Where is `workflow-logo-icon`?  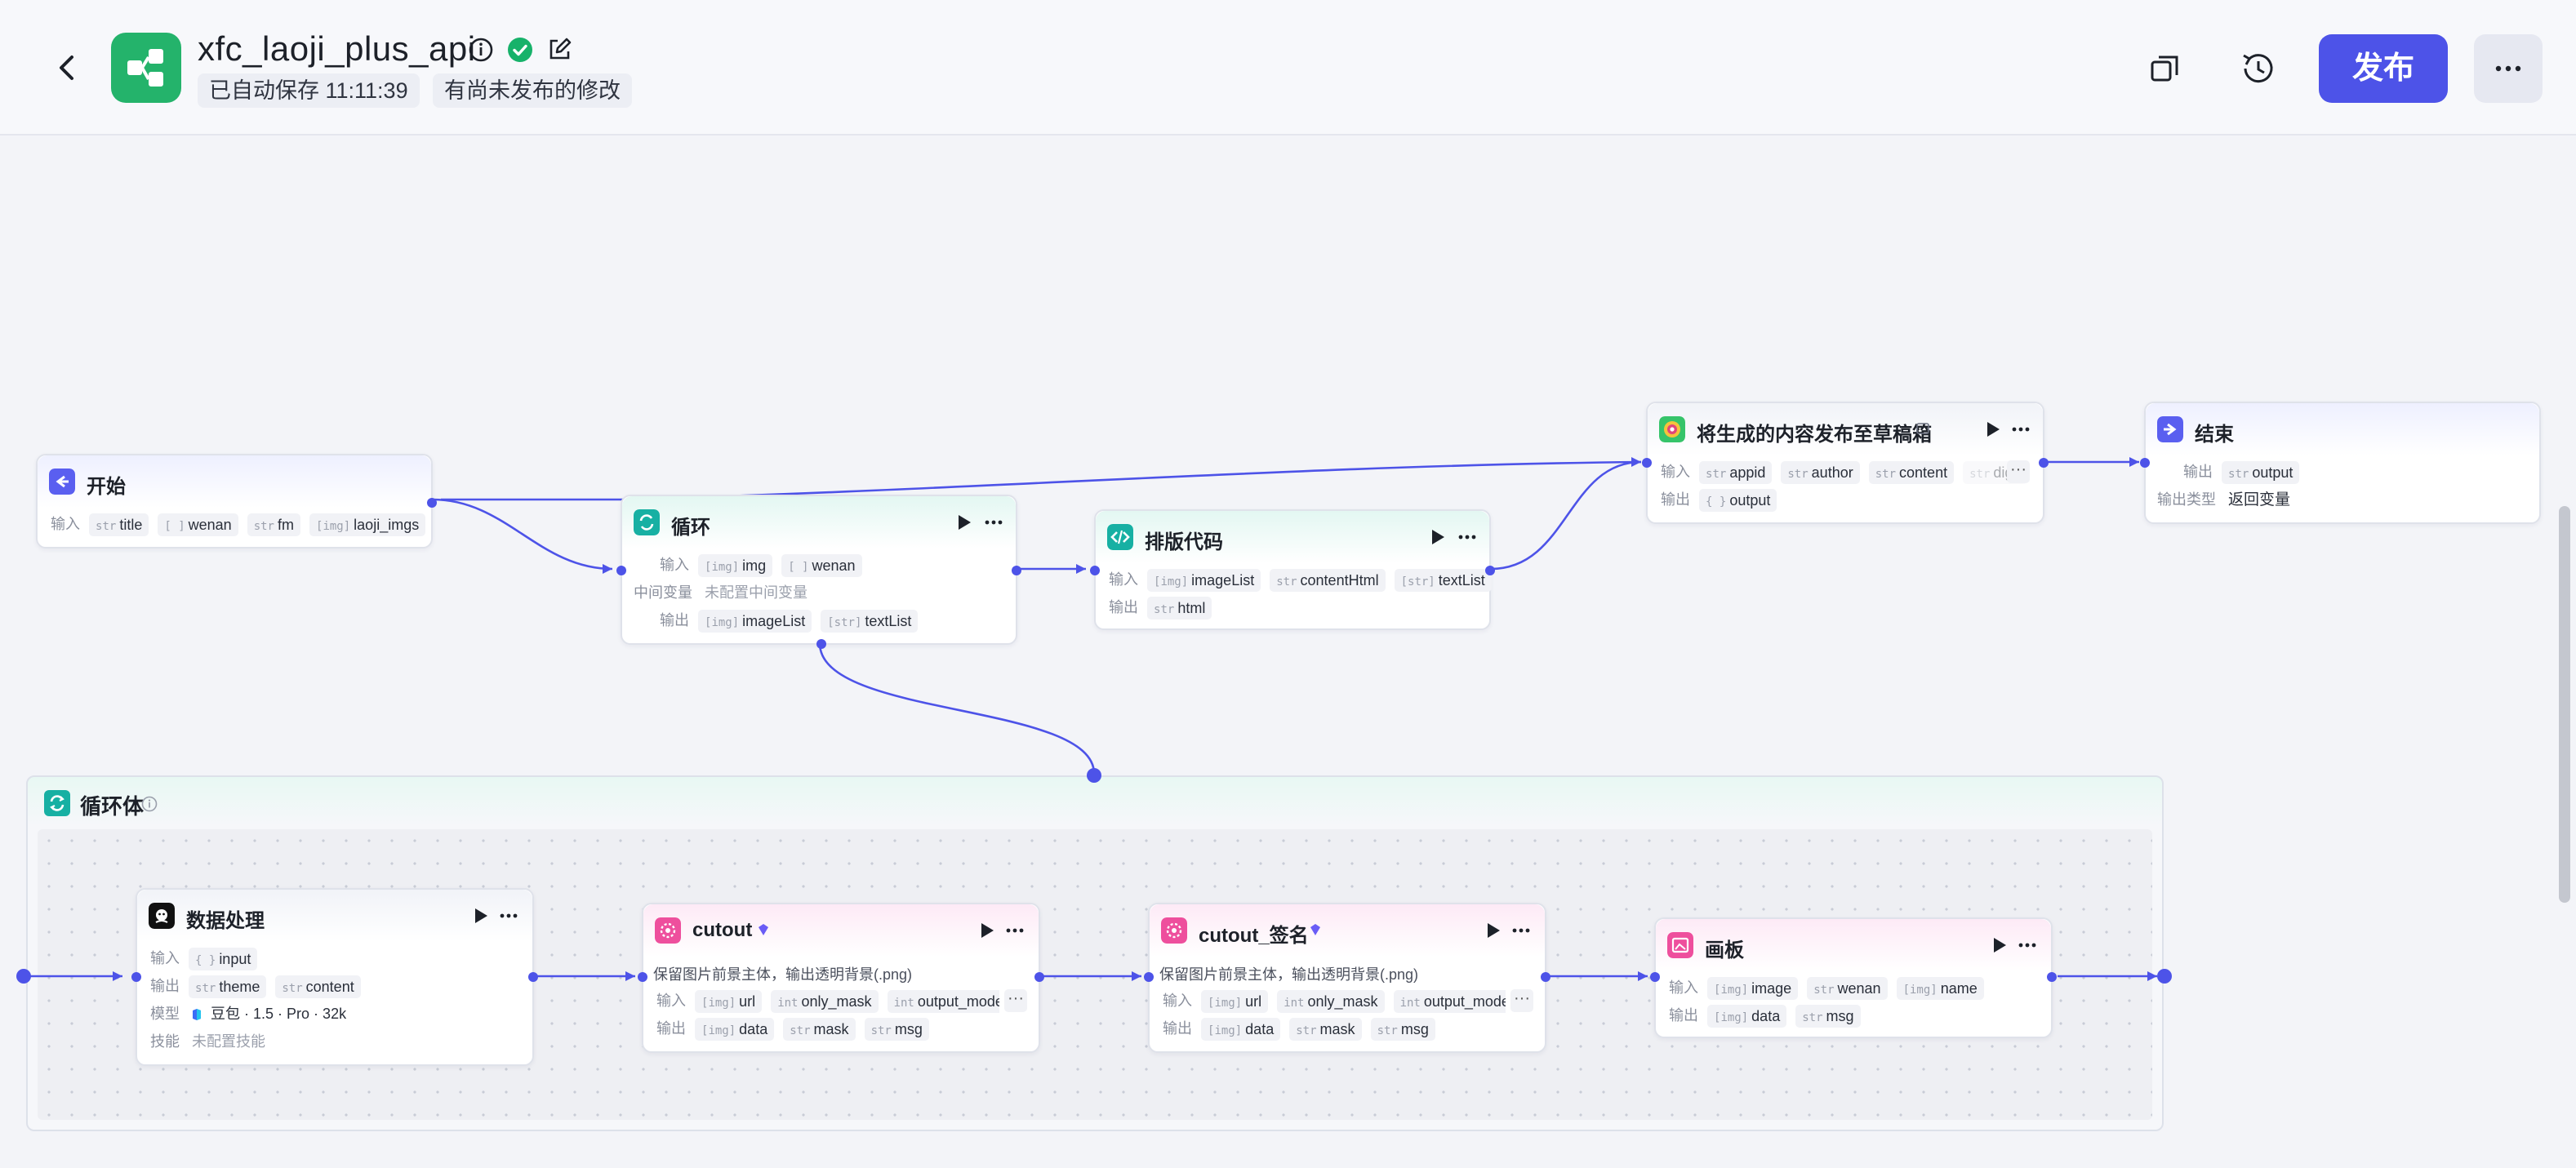 workflow-logo-icon is located at coordinates (146, 68).